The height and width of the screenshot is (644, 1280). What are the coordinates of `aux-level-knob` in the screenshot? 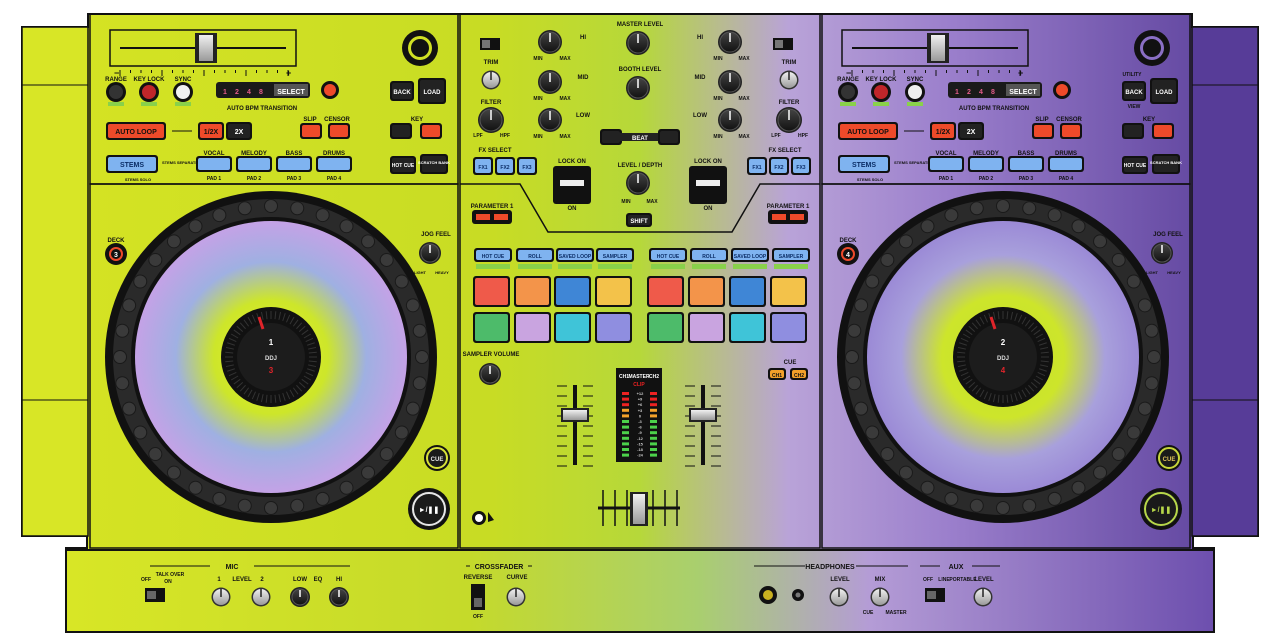 It's located at (983, 597).